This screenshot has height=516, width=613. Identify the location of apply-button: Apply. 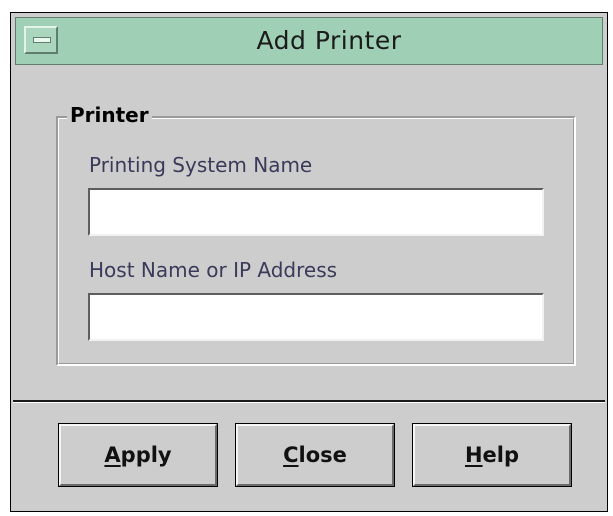
(138, 455).